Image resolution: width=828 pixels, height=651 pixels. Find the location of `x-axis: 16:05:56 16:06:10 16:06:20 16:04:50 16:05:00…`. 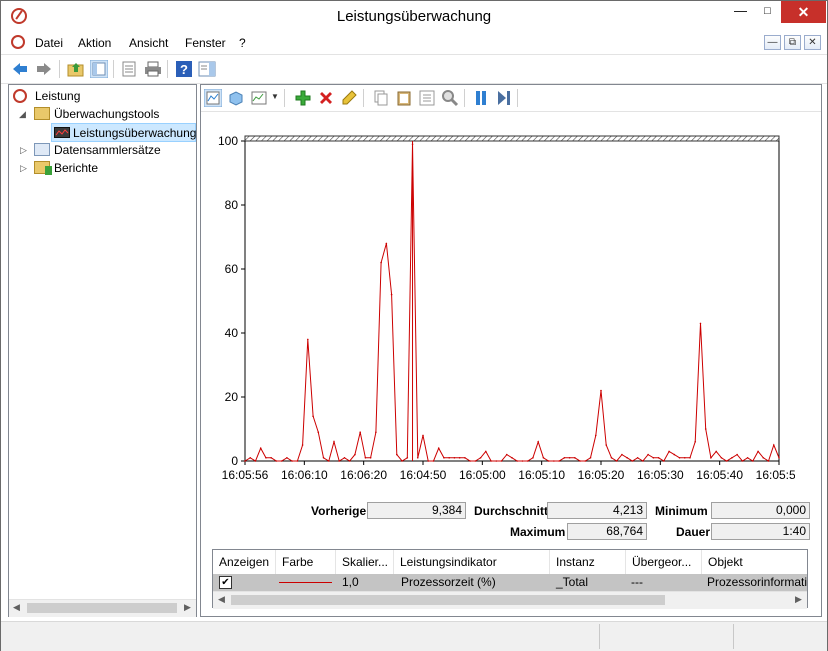

x-axis: 16:05:56 16:06:10 16:06:20 16:04:50 16:05:00… is located at coordinates (508, 471).